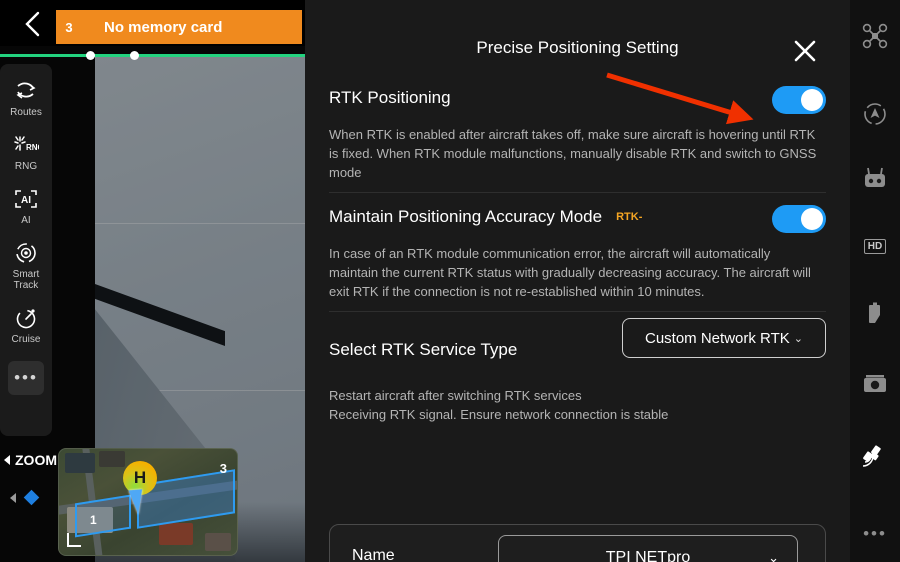 The width and height of the screenshot is (900, 562). I want to click on remote-controller-icon, so click(875, 177).